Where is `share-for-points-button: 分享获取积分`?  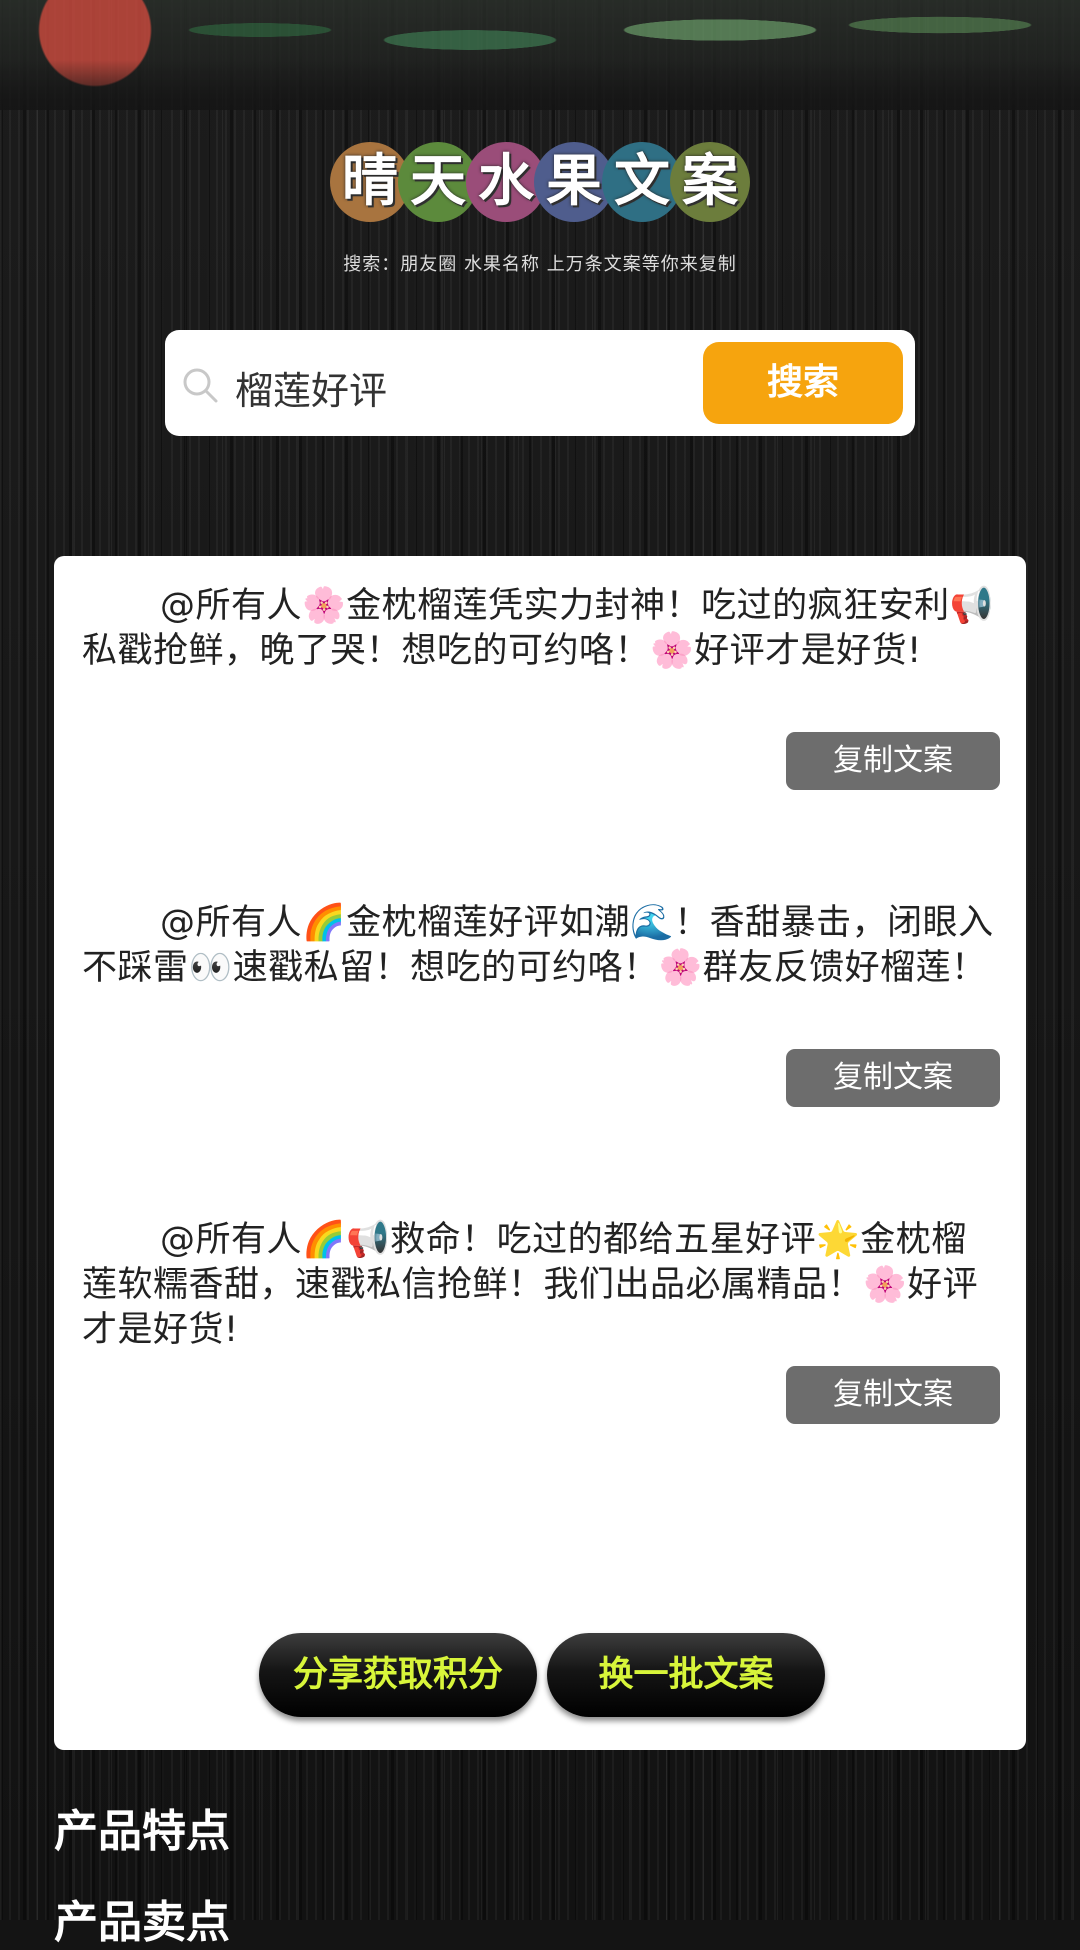
share-for-points-button: 分享获取积分 is located at coordinates (398, 1675).